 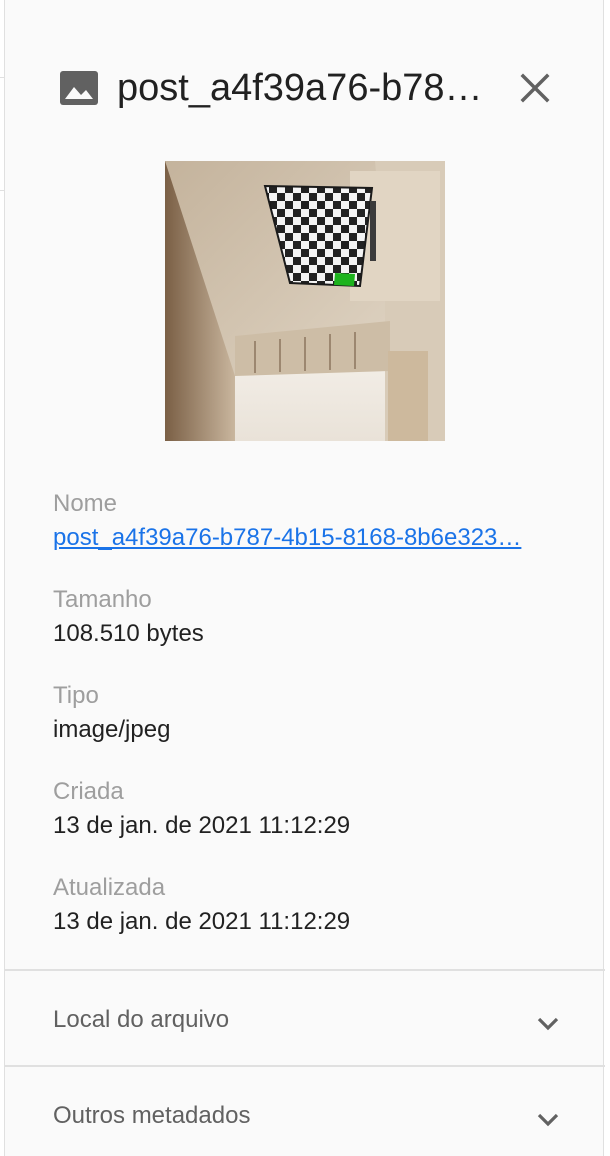 What do you see at coordinates (102, 599) in the screenshot?
I see `size-label: Tamanho` at bounding box center [102, 599].